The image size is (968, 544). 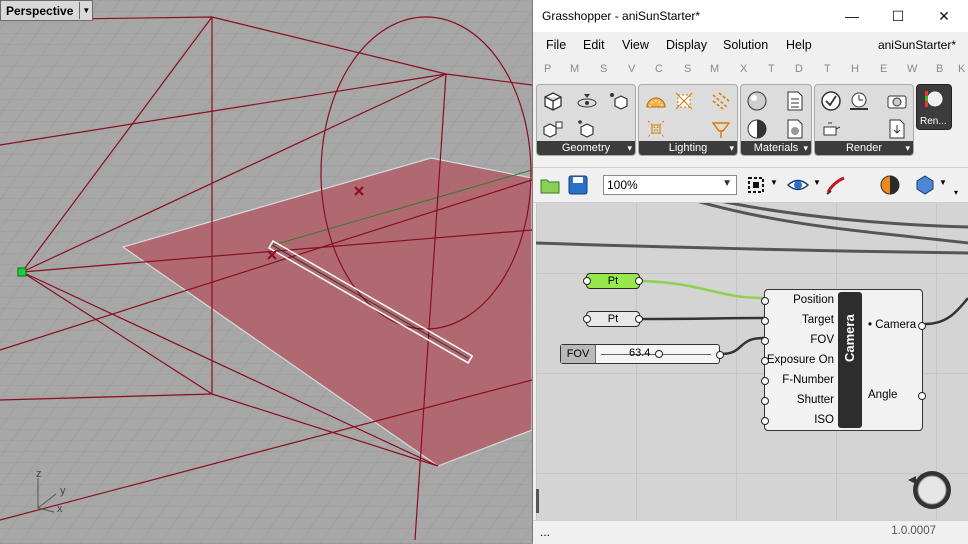 What do you see at coordinates (795, 101) in the screenshot?
I see `material-document-icon` at bounding box center [795, 101].